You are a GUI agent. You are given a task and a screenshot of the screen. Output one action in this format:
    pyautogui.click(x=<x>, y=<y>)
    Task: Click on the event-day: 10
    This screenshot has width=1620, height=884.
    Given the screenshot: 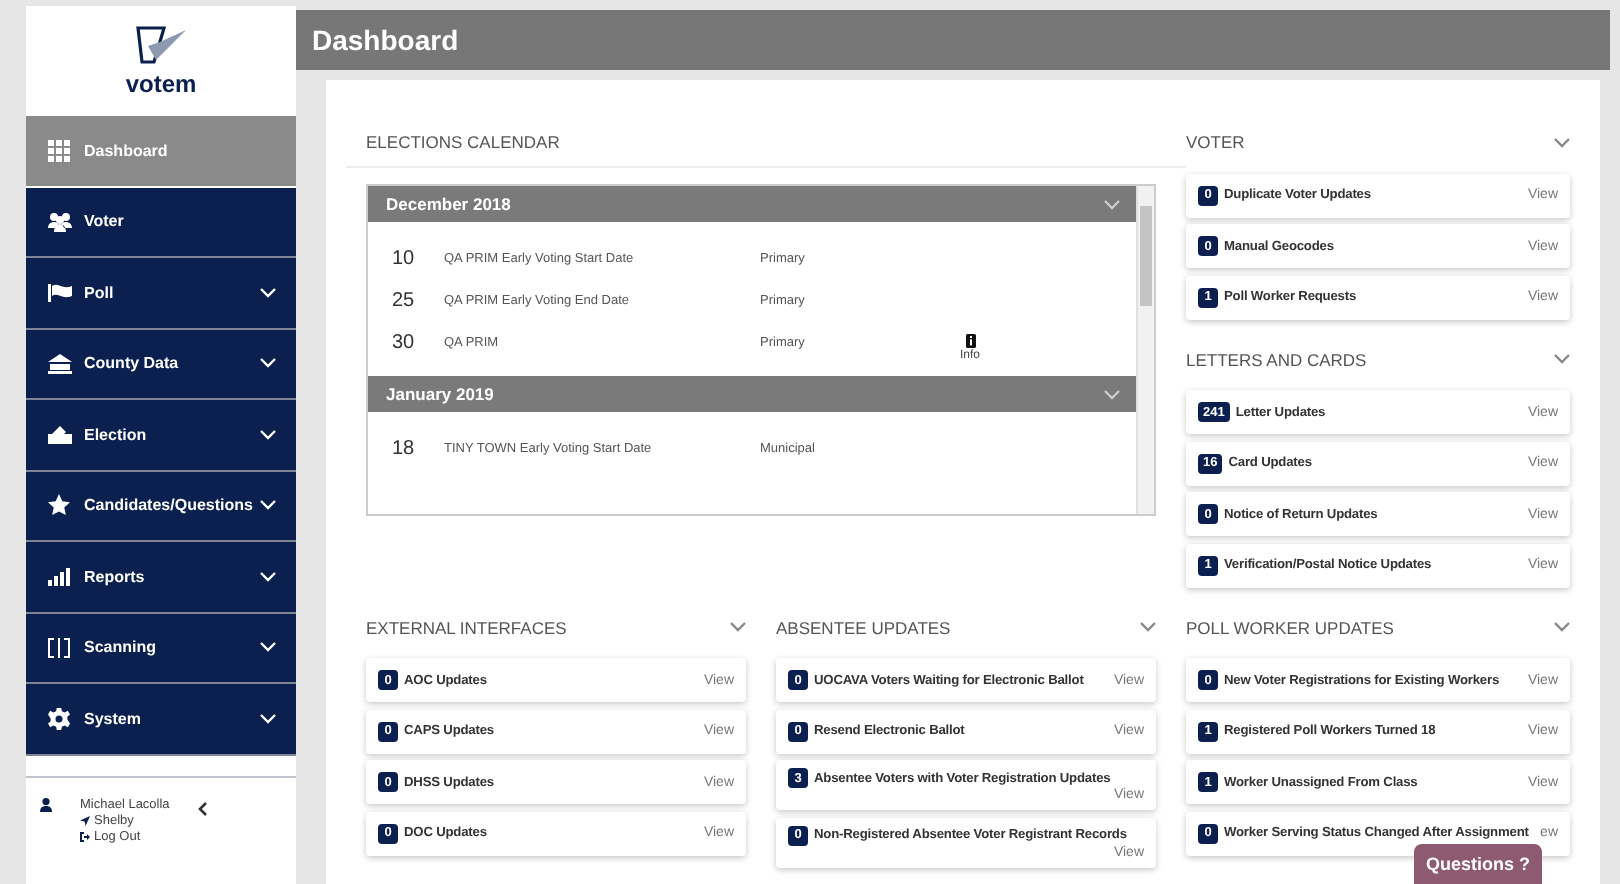 What is the action you would take?
    pyautogui.click(x=406, y=259)
    